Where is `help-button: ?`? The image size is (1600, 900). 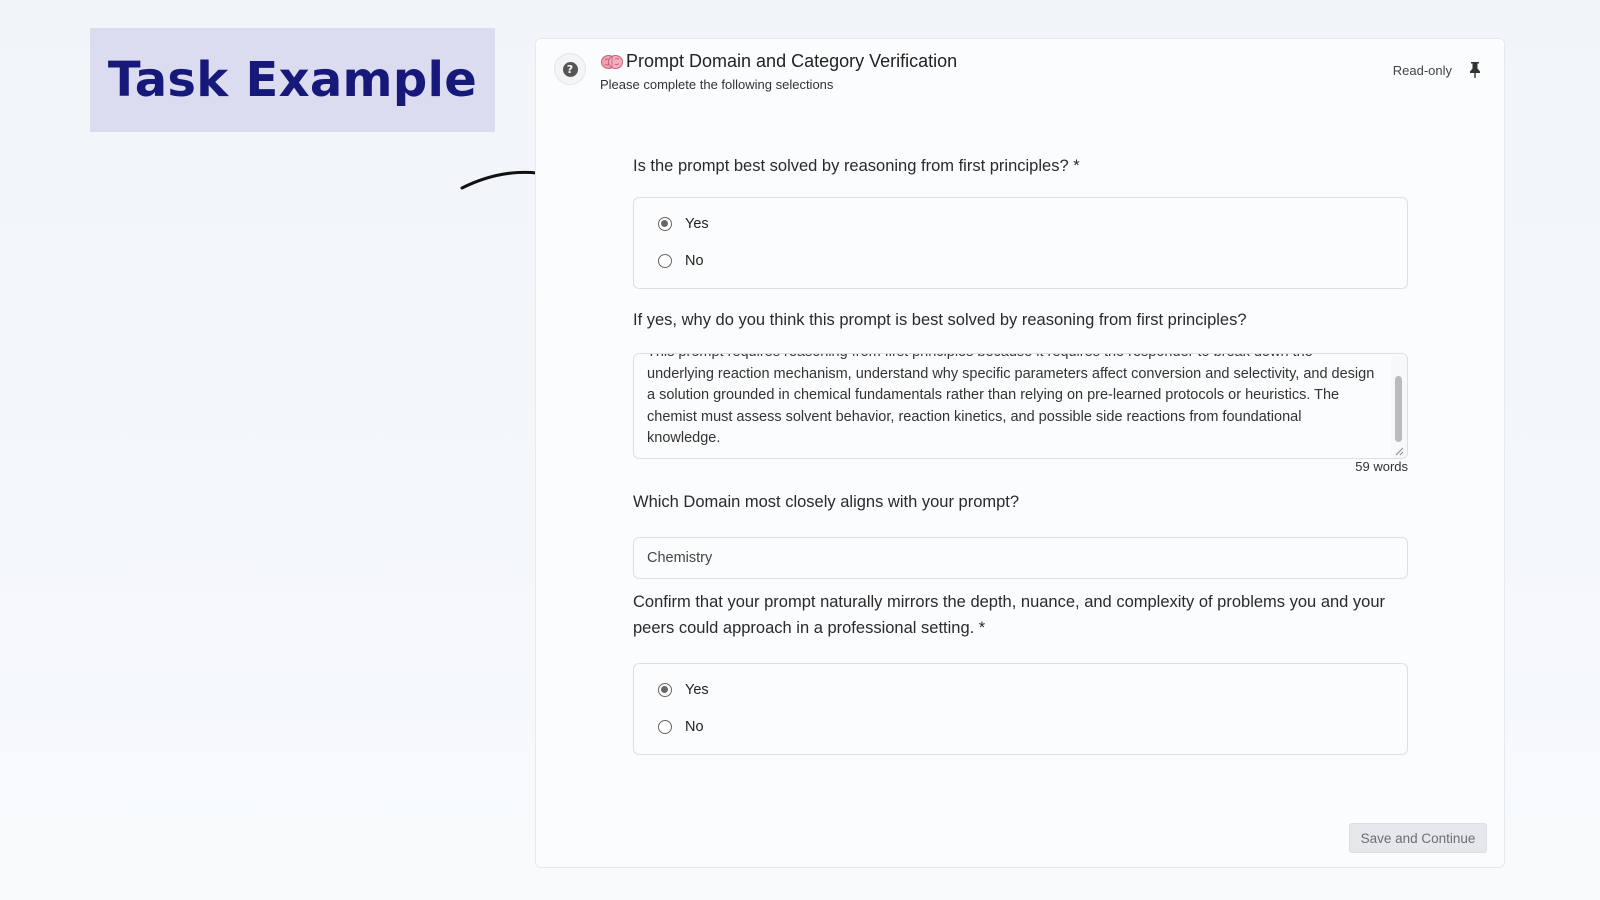
help-button: ? is located at coordinates (570, 69).